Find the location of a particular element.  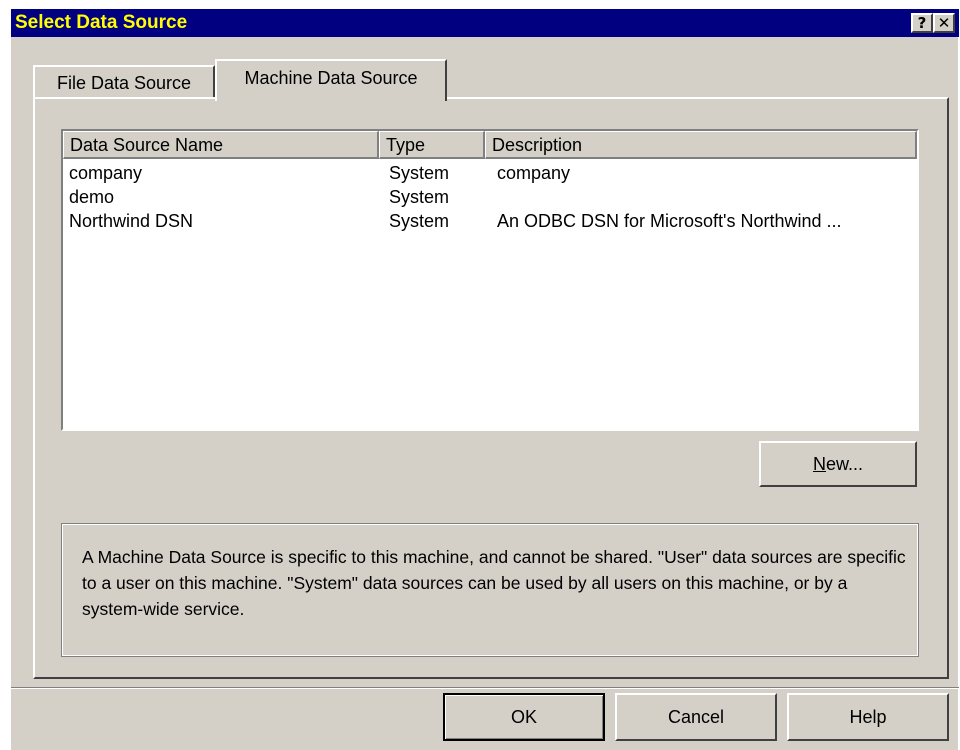

tab-file-data-source: File Data Source is located at coordinates (124, 82).